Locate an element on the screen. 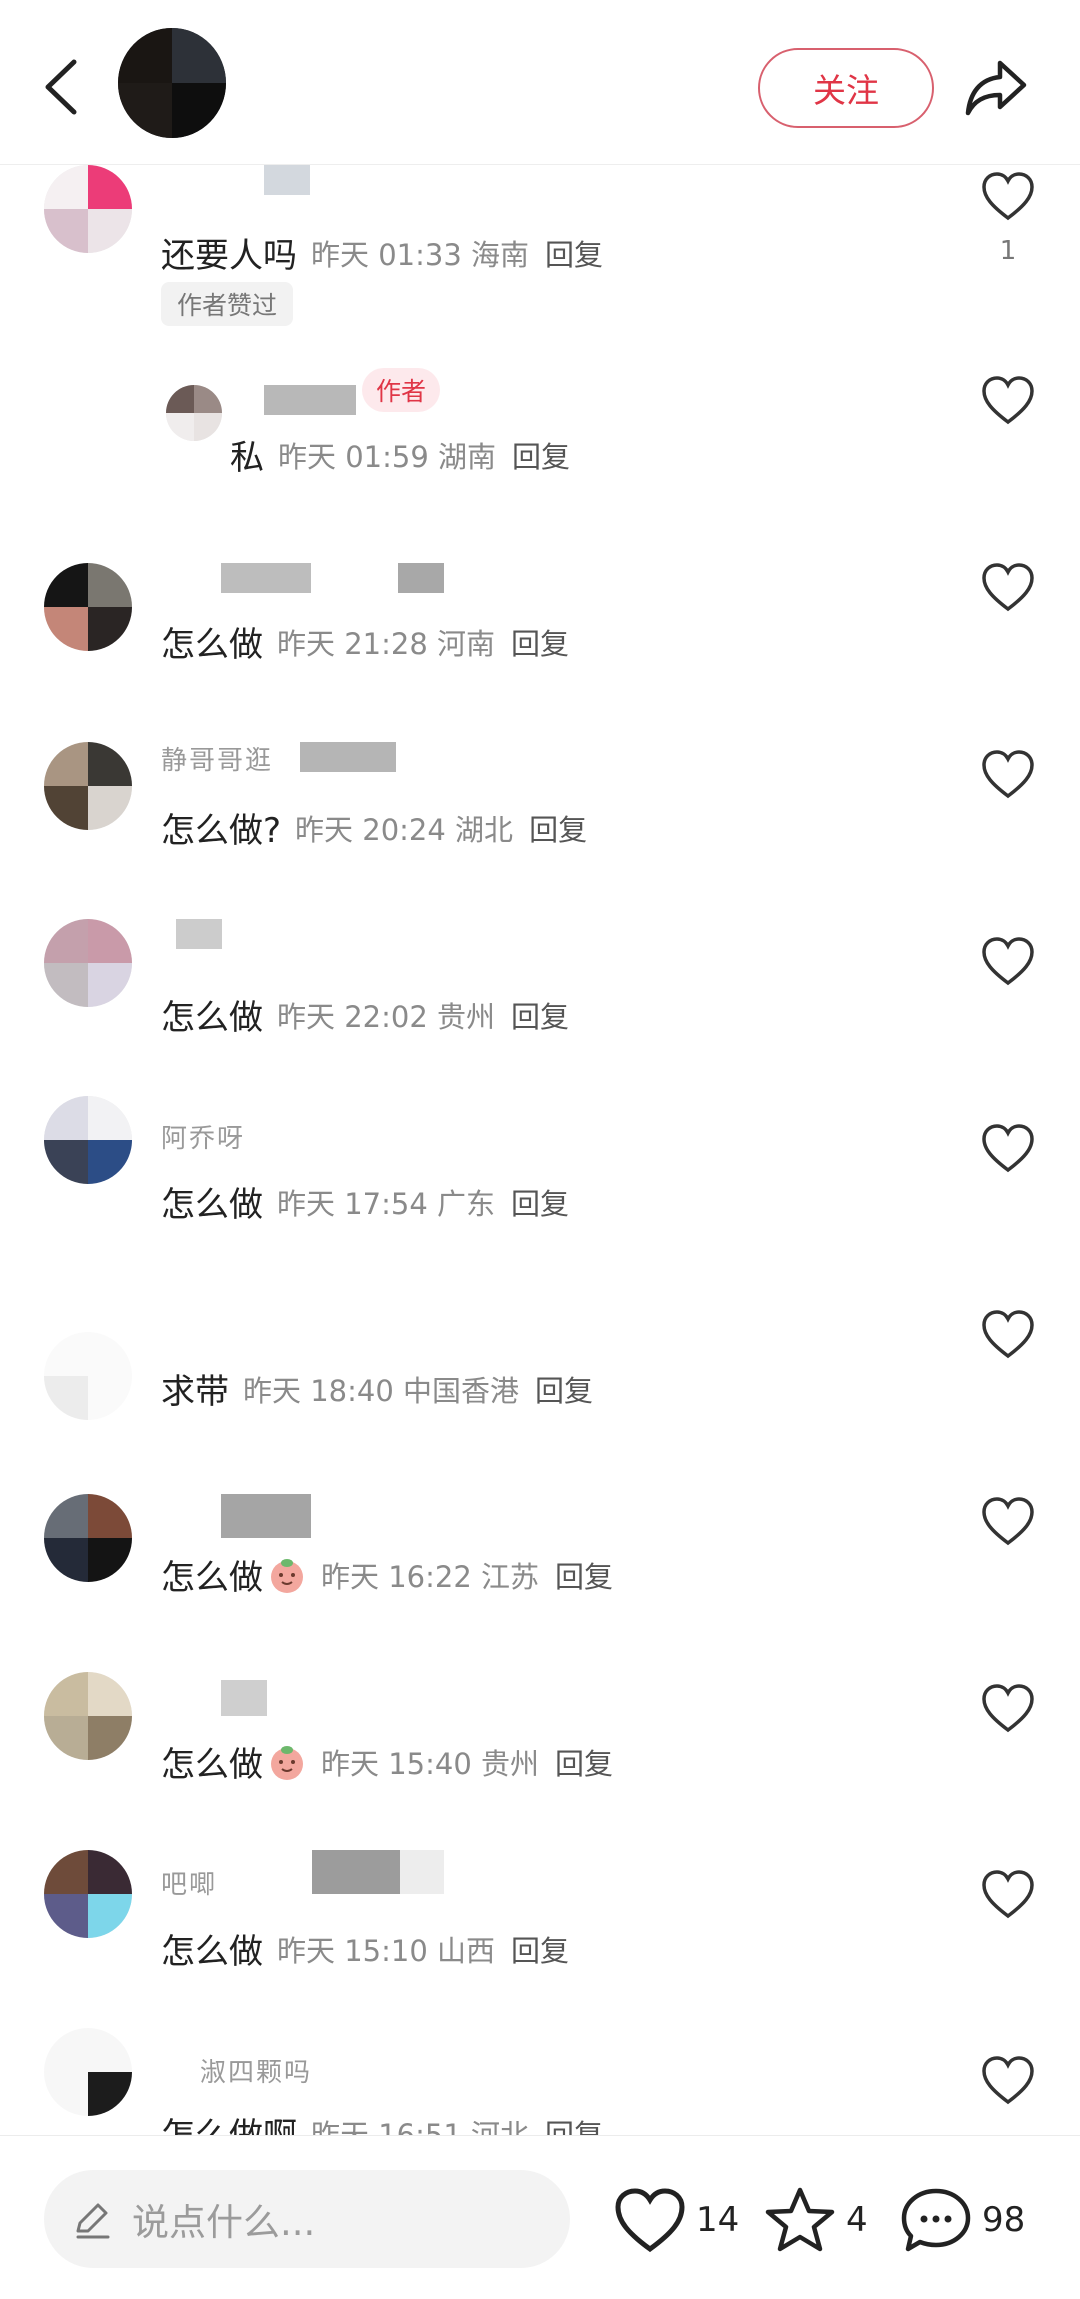  comment-line: 怎么做 昨天 16:22 江苏 回复 is located at coordinates (387, 1574).